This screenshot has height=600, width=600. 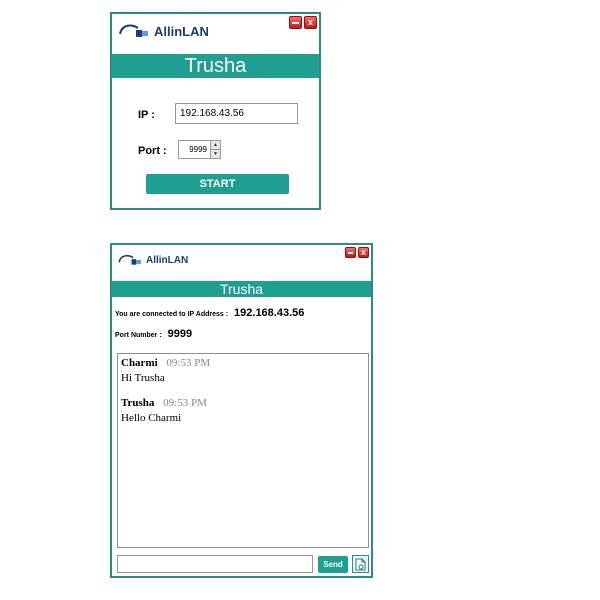 I want to click on port-label: Port :, so click(x=152, y=151).